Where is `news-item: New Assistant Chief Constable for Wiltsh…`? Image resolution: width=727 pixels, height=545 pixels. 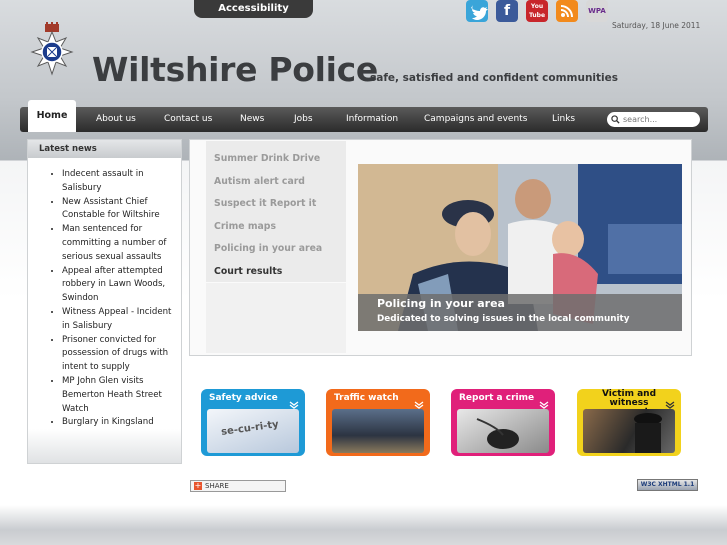 news-item: New Assistant Chief Constable for Wiltsh… is located at coordinates (118, 210).